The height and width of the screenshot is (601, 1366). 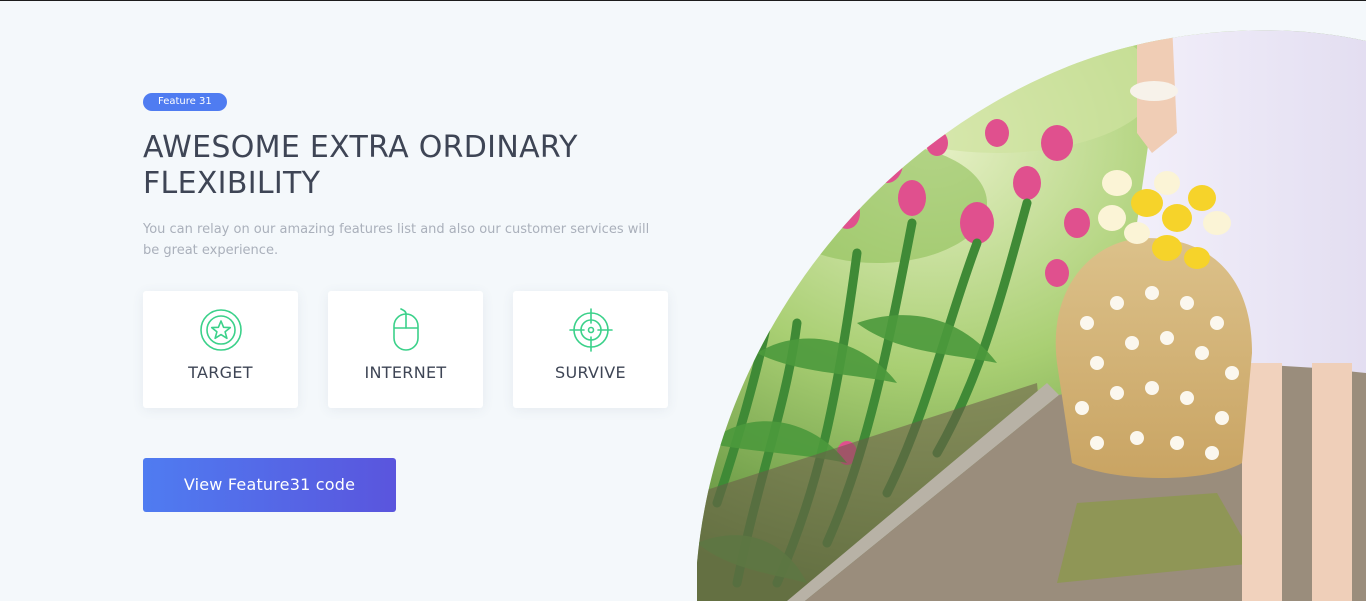 I want to click on feature-card-internet: INTERNET, so click(x=405, y=349).